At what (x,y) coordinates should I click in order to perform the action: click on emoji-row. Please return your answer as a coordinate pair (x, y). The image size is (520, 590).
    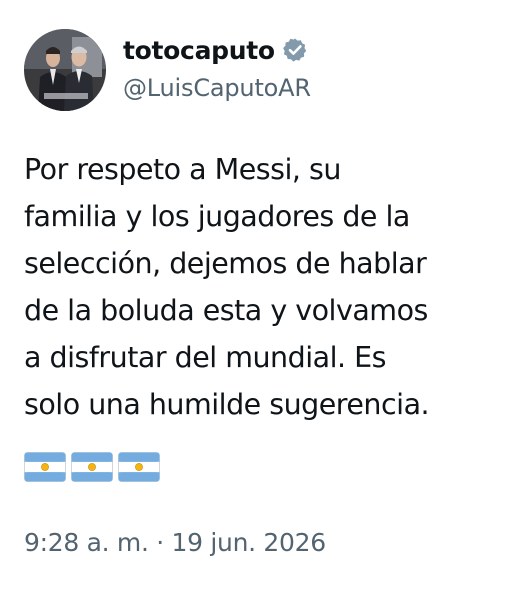
    Looking at the image, I should click on (92, 467).